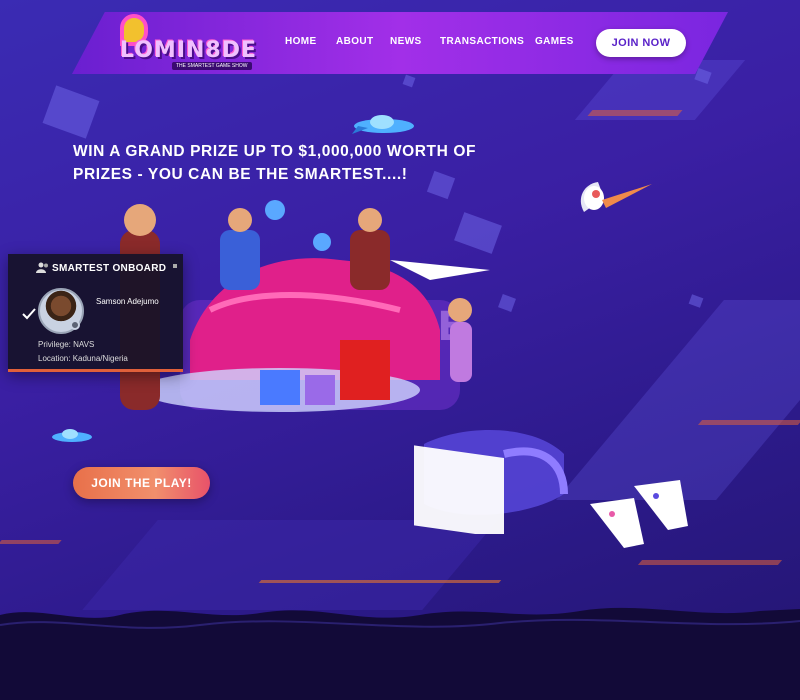 Image resolution: width=800 pixels, height=700 pixels. What do you see at coordinates (482, 41) in the screenshot?
I see `nav-transactions: TRANSACTIONS` at bounding box center [482, 41].